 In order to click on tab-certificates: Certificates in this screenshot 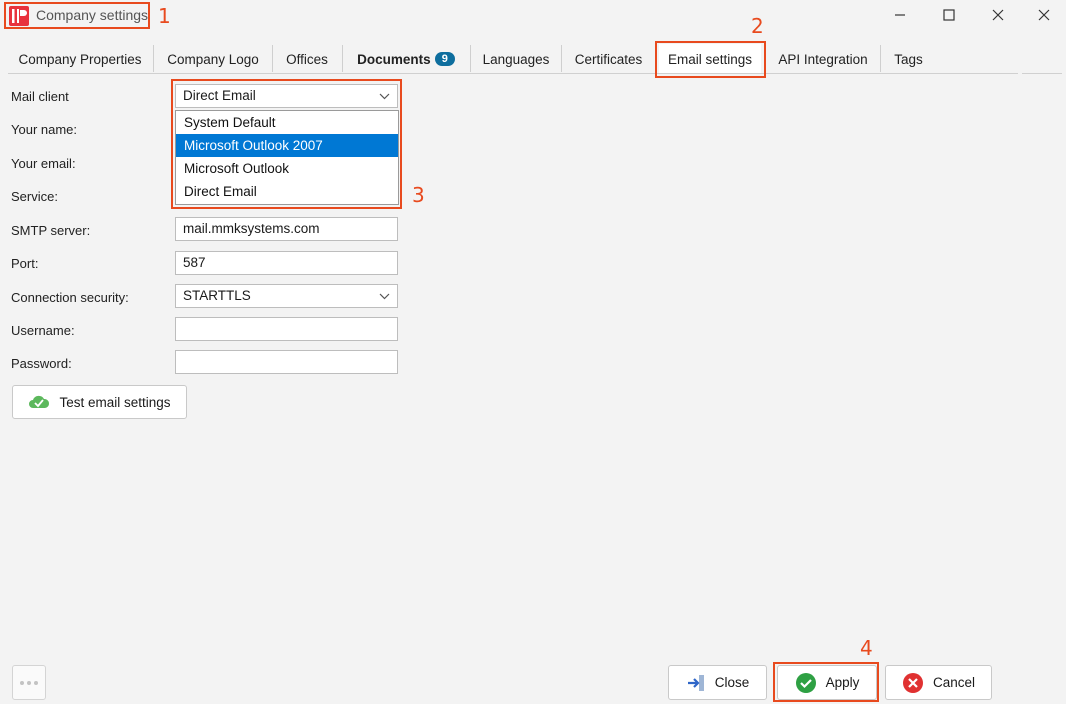, I will do `click(608, 59)`.